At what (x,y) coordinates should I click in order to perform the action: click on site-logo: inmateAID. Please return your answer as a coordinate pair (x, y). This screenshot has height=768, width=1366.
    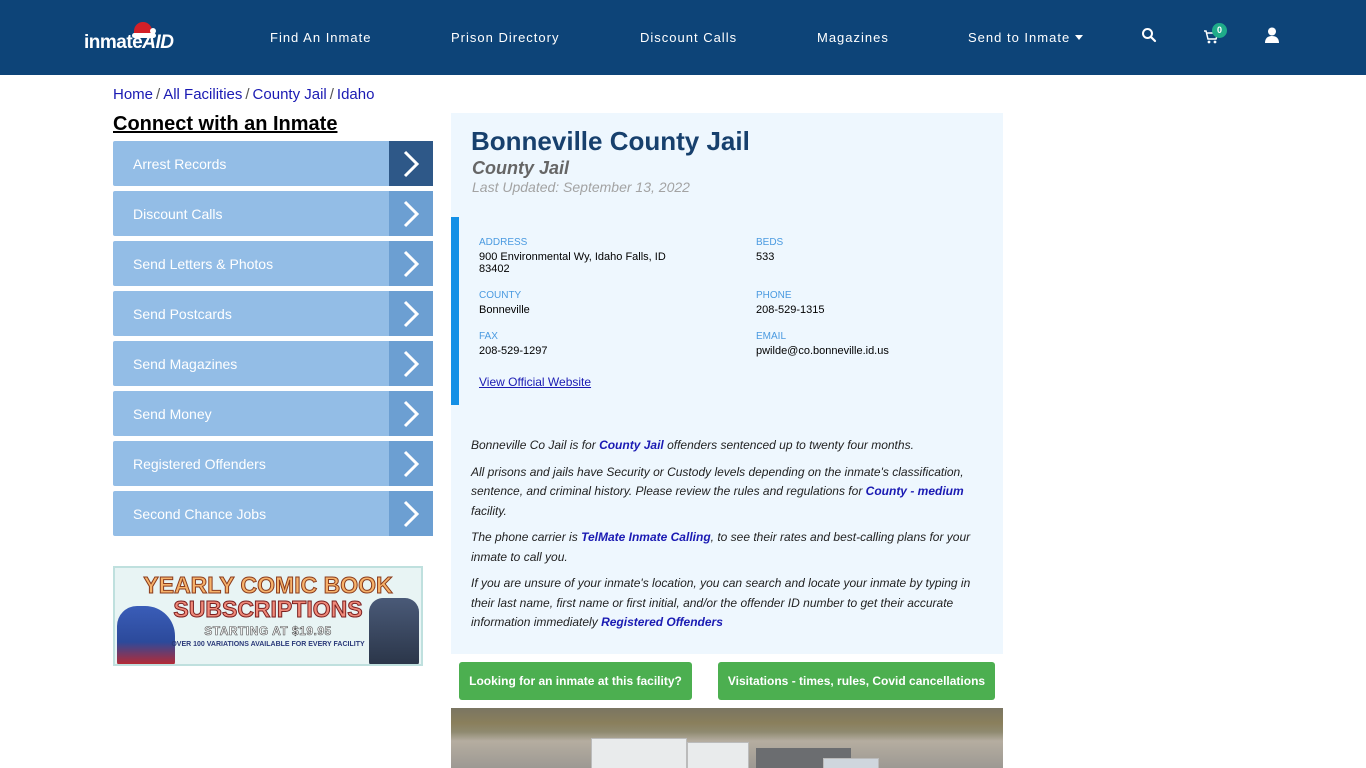
    Looking at the image, I should click on (134, 40).